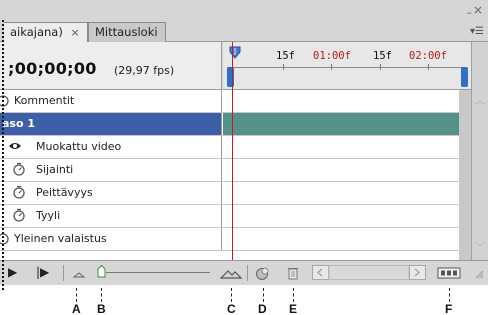  What do you see at coordinates (244, 272) in the screenshot?
I see `bottom-toolbar: ▶ |▶` at bounding box center [244, 272].